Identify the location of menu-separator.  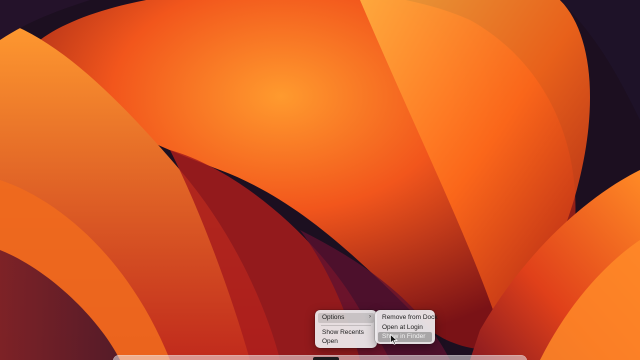
(346, 325).